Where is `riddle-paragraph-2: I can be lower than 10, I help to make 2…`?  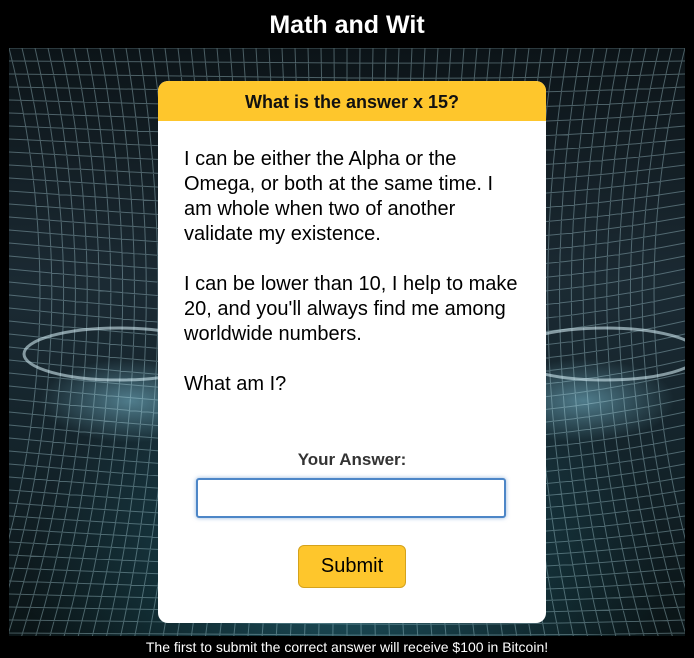
riddle-paragraph-2: I can be lower than 10, I help to make 2… is located at coordinates (351, 309).